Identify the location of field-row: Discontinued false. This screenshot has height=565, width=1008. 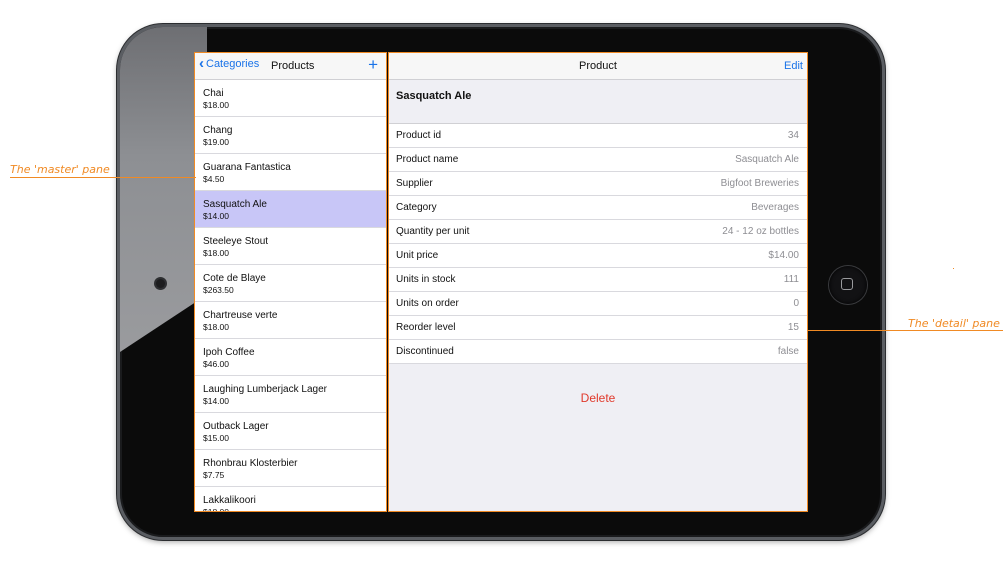
(598, 352).